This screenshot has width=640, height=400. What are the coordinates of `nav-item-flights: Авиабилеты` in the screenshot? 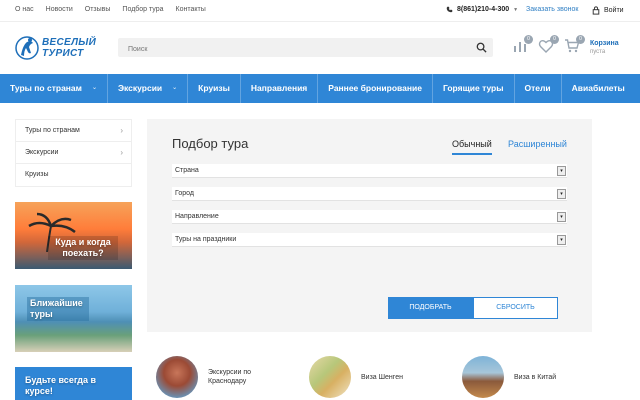 It's located at (598, 88).